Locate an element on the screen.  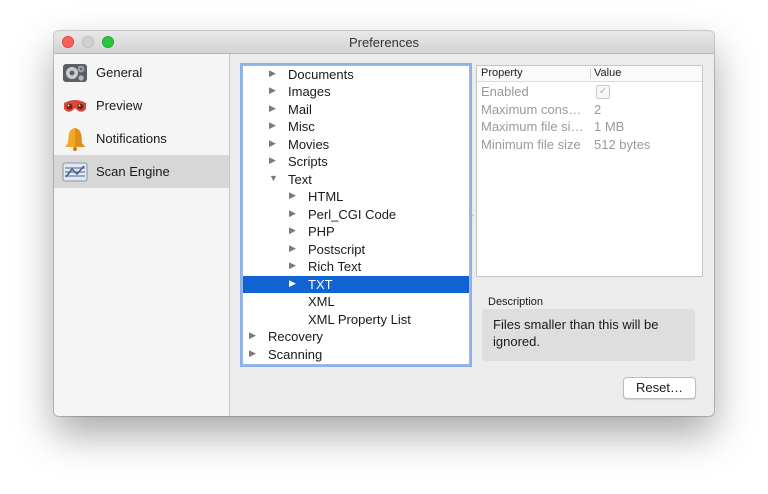
bell-icon is located at coordinates (75, 139).